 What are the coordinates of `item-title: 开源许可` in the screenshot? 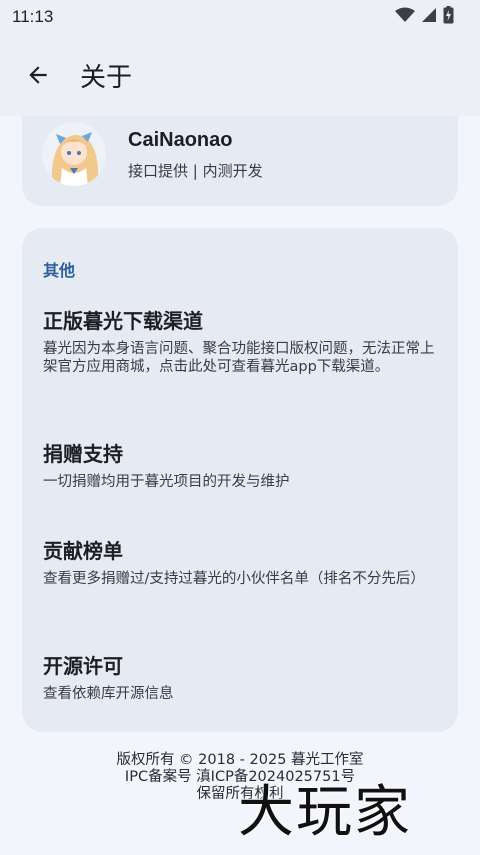 It's located at (83, 666).